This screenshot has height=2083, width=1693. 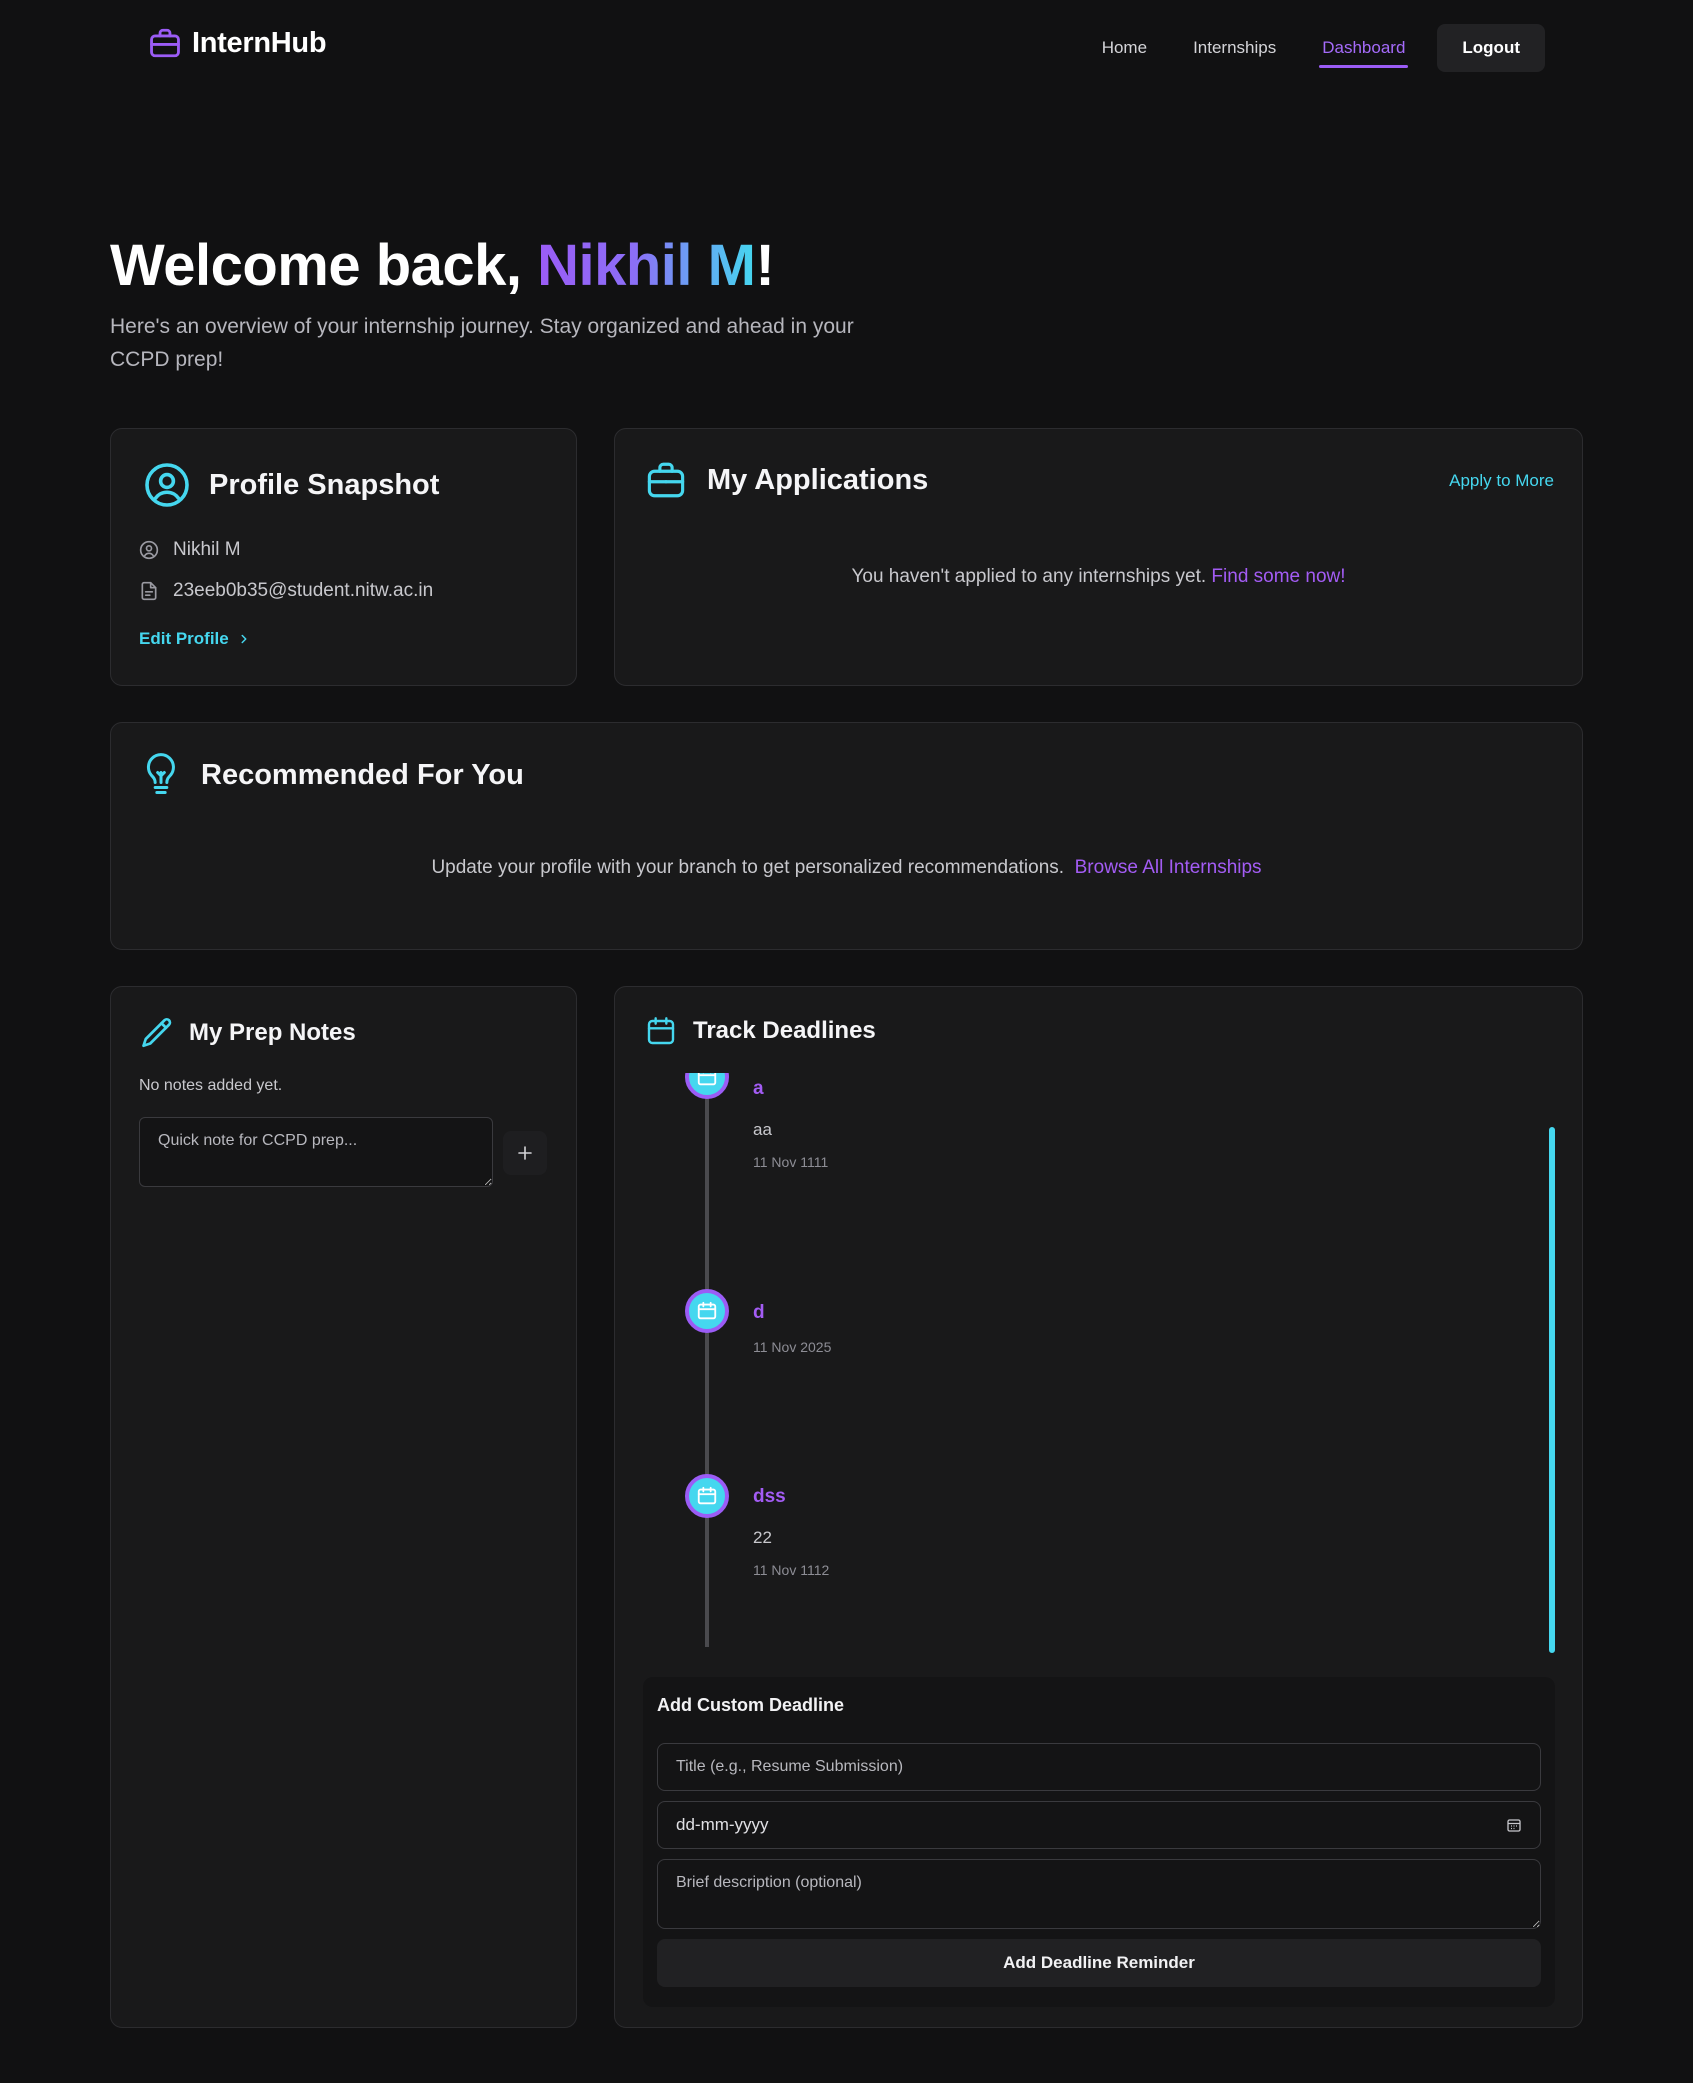 I want to click on timeline-line, so click(x=707, y=1360).